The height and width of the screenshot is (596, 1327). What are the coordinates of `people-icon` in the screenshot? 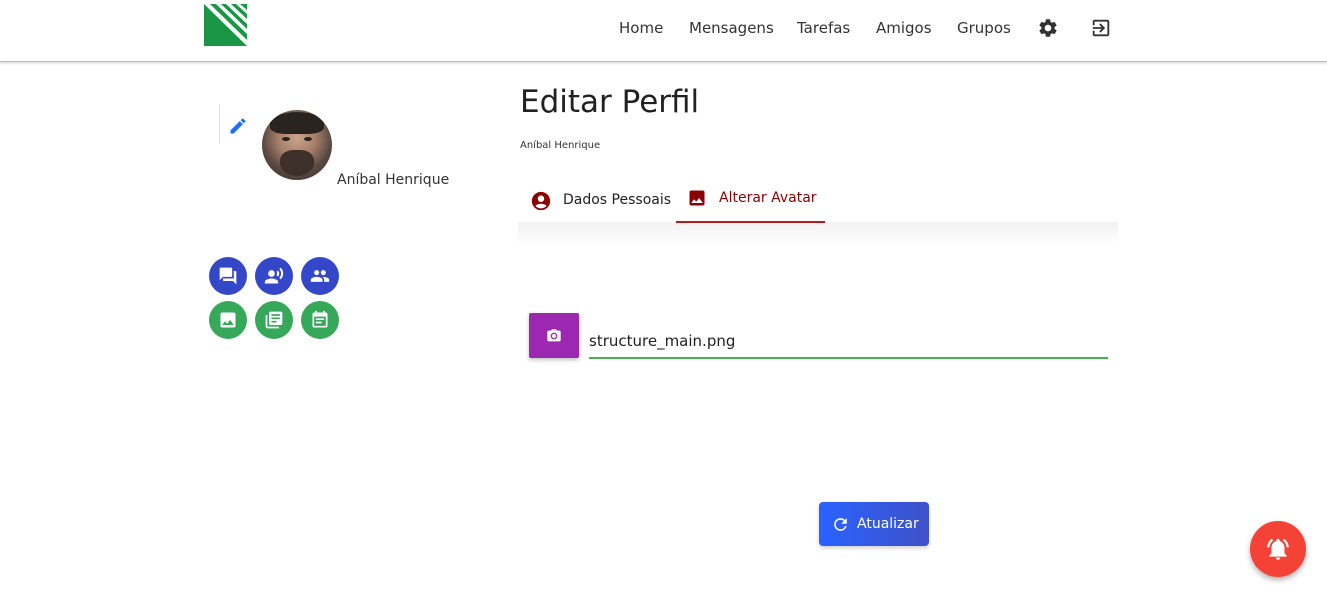 It's located at (320, 276).